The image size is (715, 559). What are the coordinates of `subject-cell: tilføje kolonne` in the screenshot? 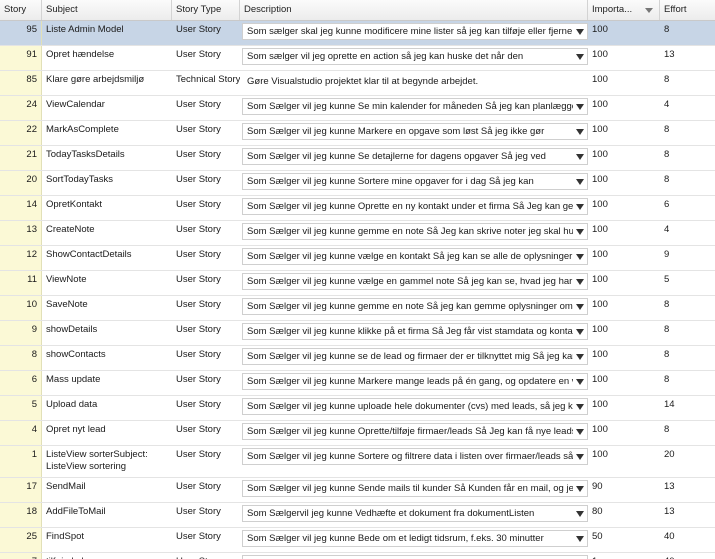 It's located at (107, 556).